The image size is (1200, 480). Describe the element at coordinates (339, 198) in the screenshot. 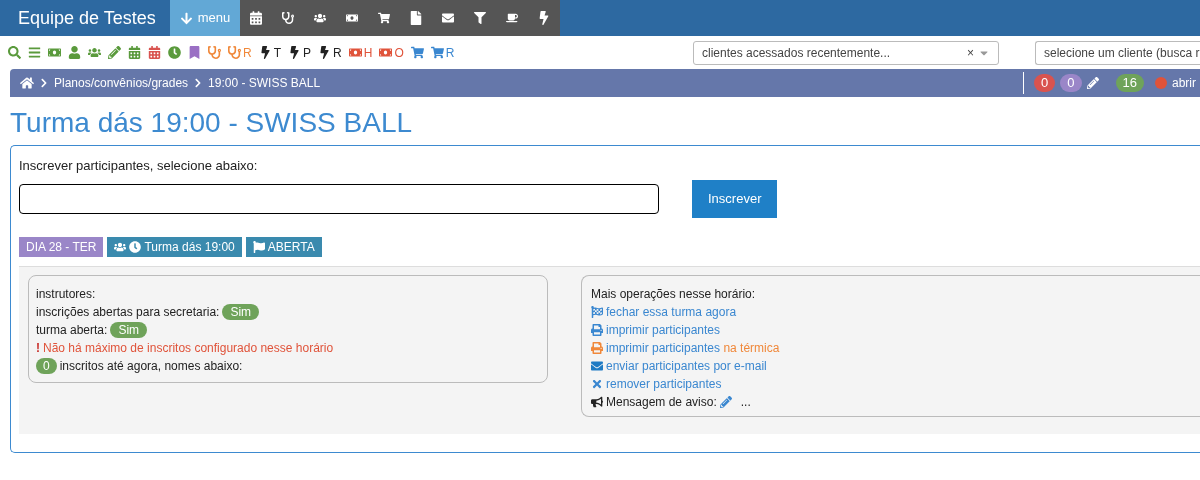

I see `participant-input` at that location.